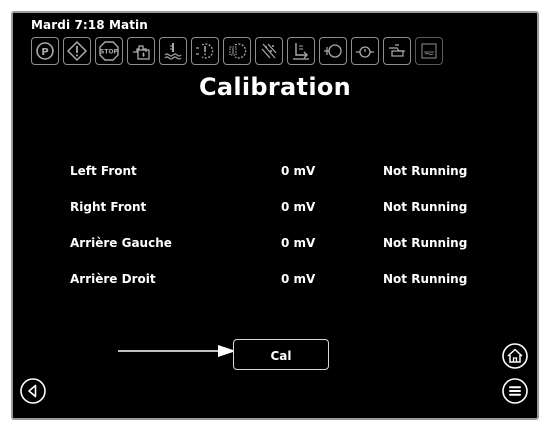 This screenshot has width=551, height=431. I want to click on oil-pressure-icon, so click(365, 51).